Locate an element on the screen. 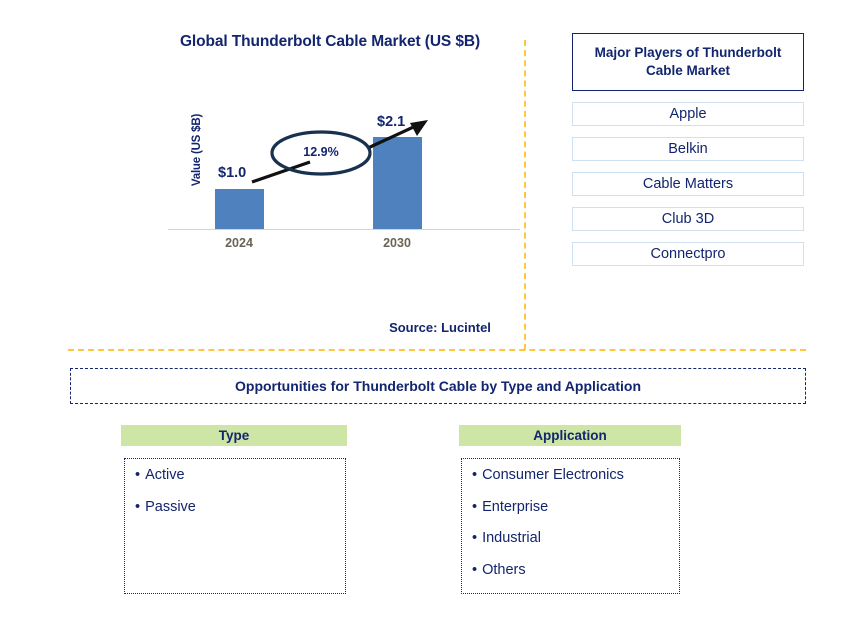 The height and width of the screenshot is (633, 868). player-item-cable-matters: Cable Matters is located at coordinates (688, 184).